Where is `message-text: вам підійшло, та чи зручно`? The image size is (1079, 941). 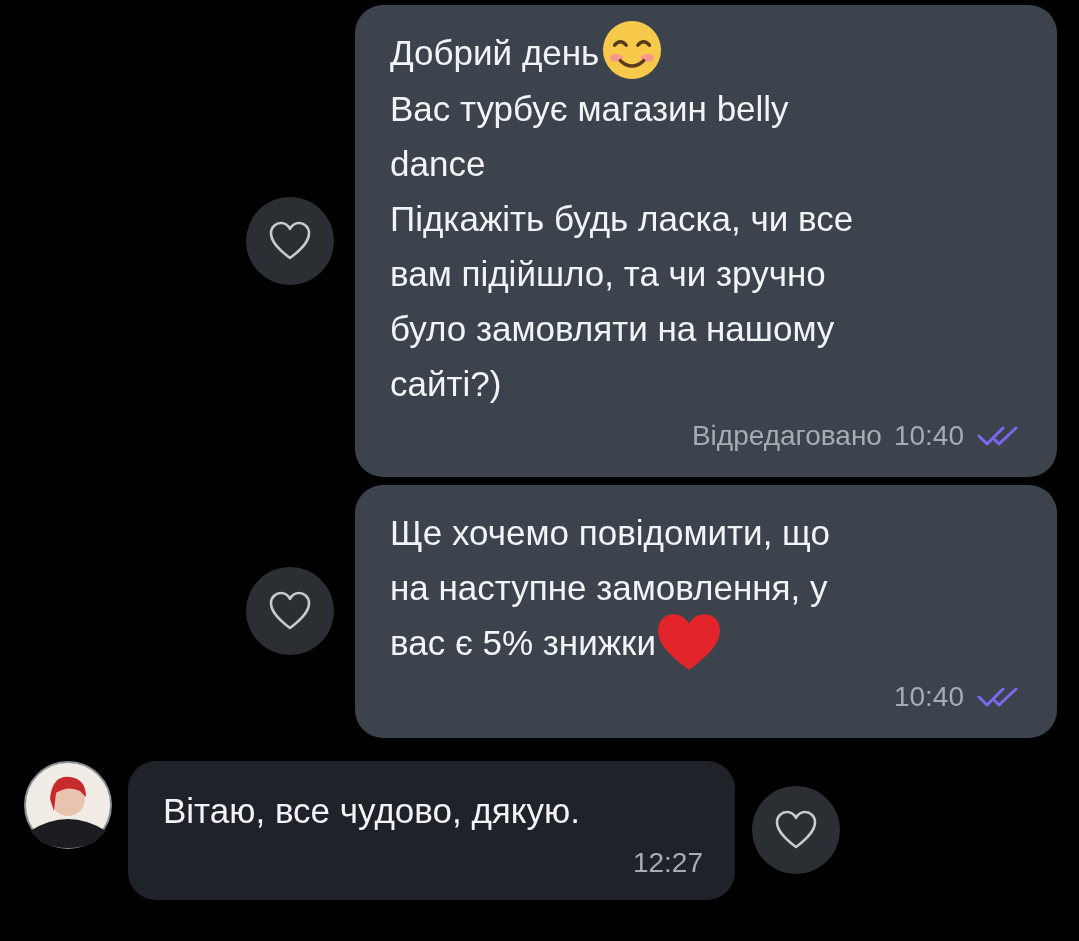 message-text: вам підійшло, та чи зручно is located at coordinates (608, 273).